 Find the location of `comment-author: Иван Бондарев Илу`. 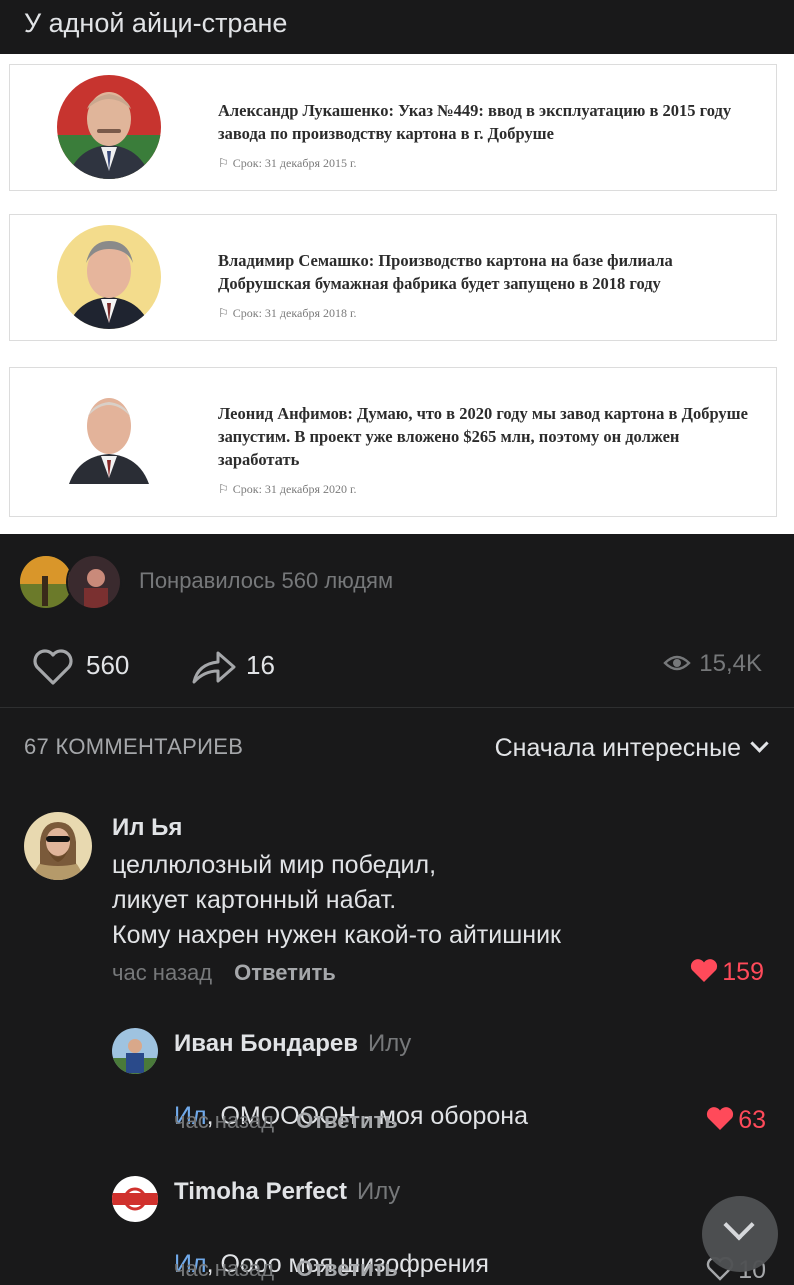

comment-author: Иван Бондарев Илу is located at coordinates (292, 1044).